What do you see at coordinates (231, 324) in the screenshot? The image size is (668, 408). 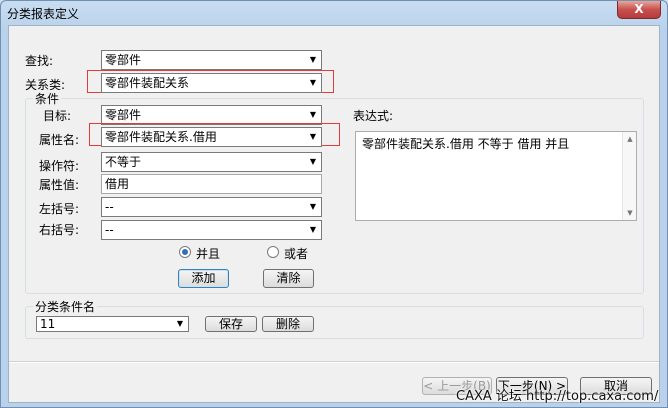 I see `save-button: 保存` at bounding box center [231, 324].